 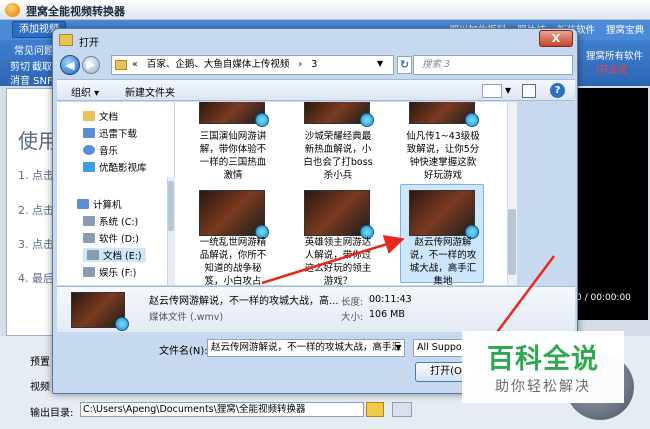 What do you see at coordinates (543, 359) in the screenshot?
I see `watermark-title: 百科全说` at bounding box center [543, 359].